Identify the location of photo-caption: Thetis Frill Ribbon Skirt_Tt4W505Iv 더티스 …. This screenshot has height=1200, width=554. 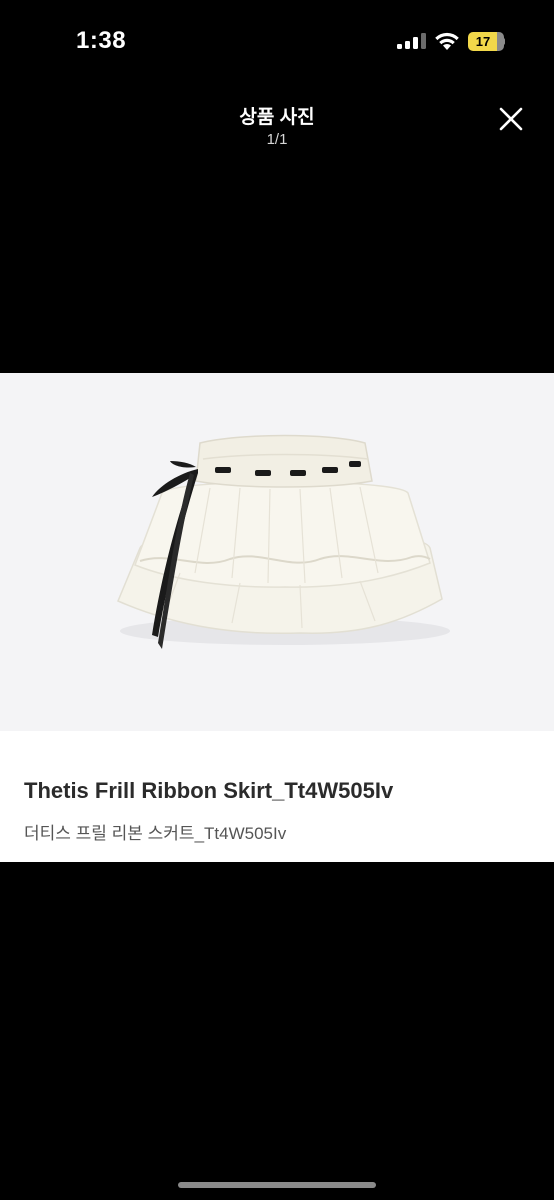
(277, 796).